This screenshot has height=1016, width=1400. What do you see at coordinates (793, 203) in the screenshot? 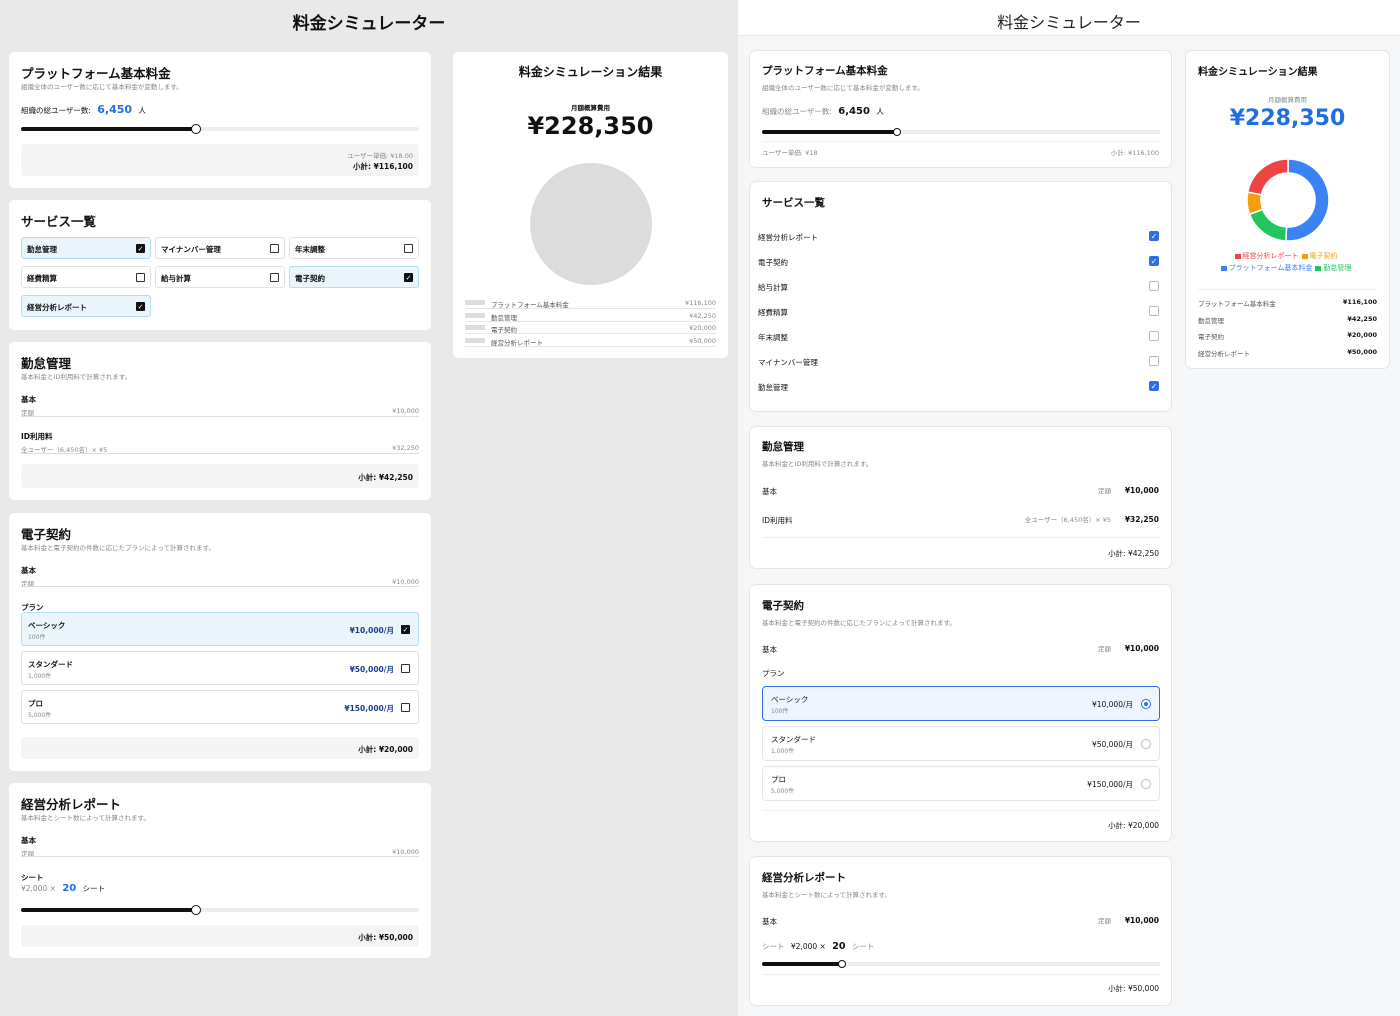
I see `services-title: サービス一覧` at bounding box center [793, 203].